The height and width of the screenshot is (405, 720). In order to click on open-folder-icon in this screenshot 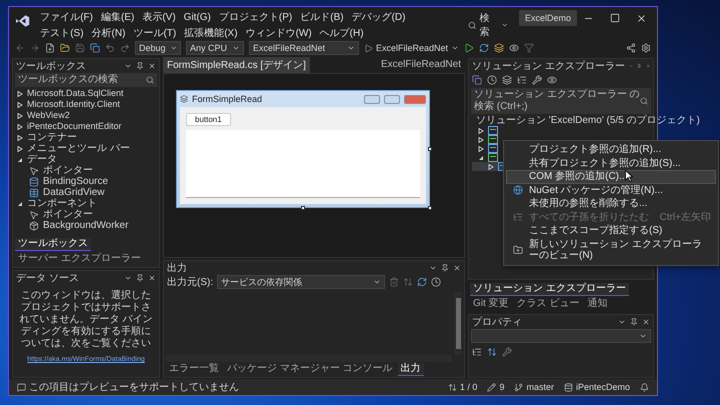, I will do `click(65, 48)`.